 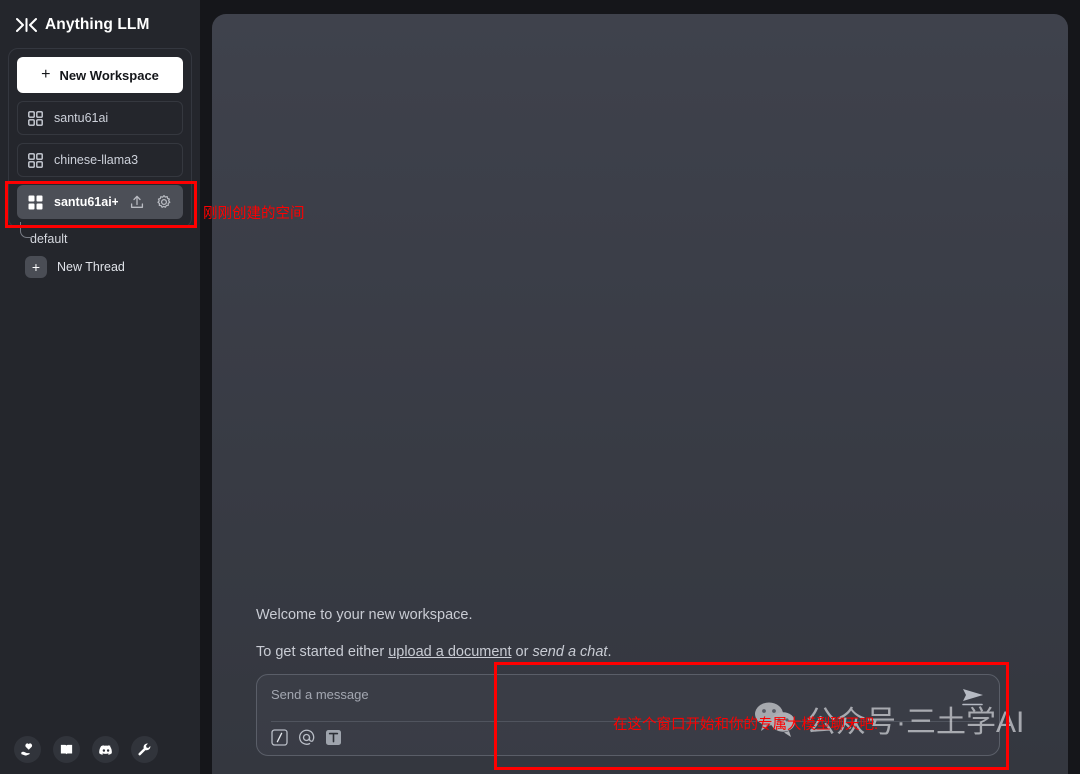 I want to click on discord-icon, so click(x=105, y=749).